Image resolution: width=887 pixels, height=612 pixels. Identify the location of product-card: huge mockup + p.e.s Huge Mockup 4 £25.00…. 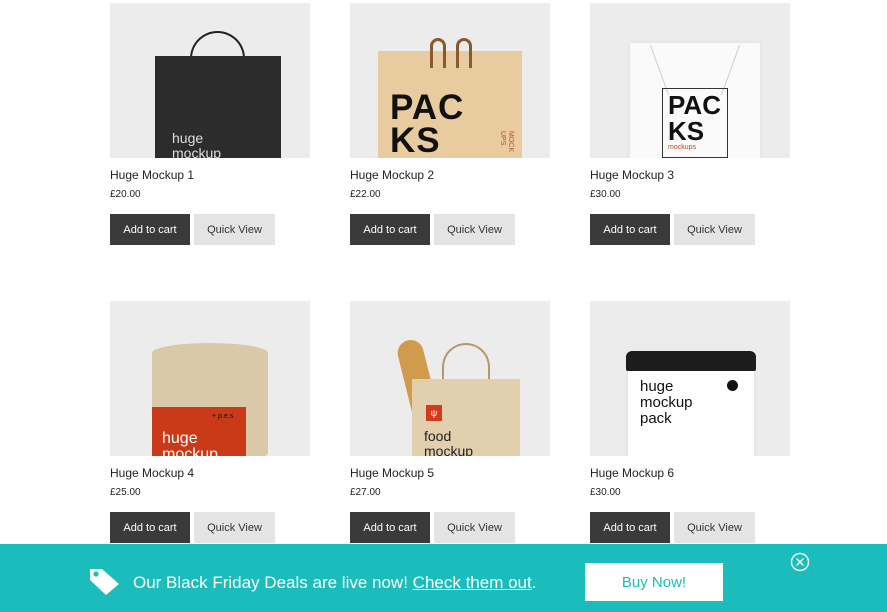
(210, 422).